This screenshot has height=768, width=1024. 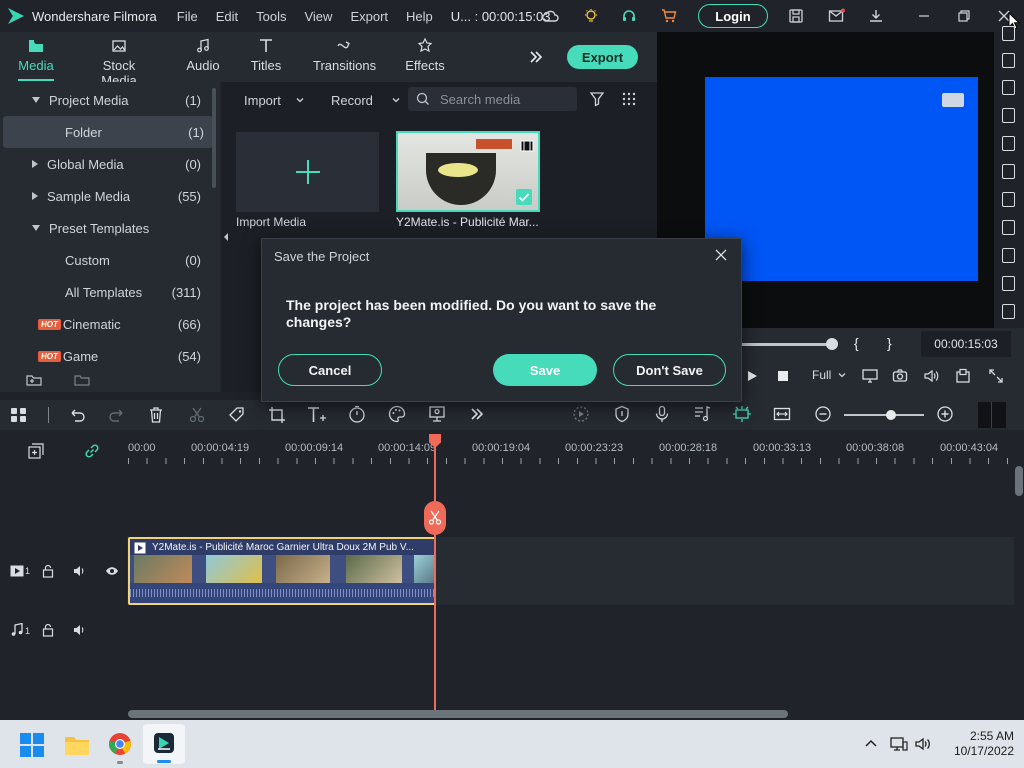 What do you see at coordinates (344, 55) in the screenshot?
I see `tab-transitions: Transitions` at bounding box center [344, 55].